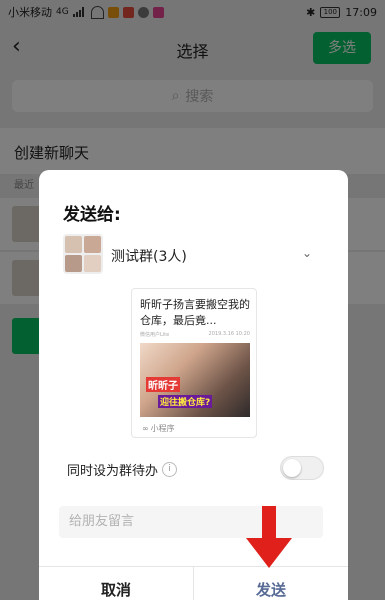 Image resolution: width=385 pixels, height=600 pixels. What do you see at coordinates (113, 471) in the screenshot?
I see `group-todo-label: 同时设为群待办` at bounding box center [113, 471].